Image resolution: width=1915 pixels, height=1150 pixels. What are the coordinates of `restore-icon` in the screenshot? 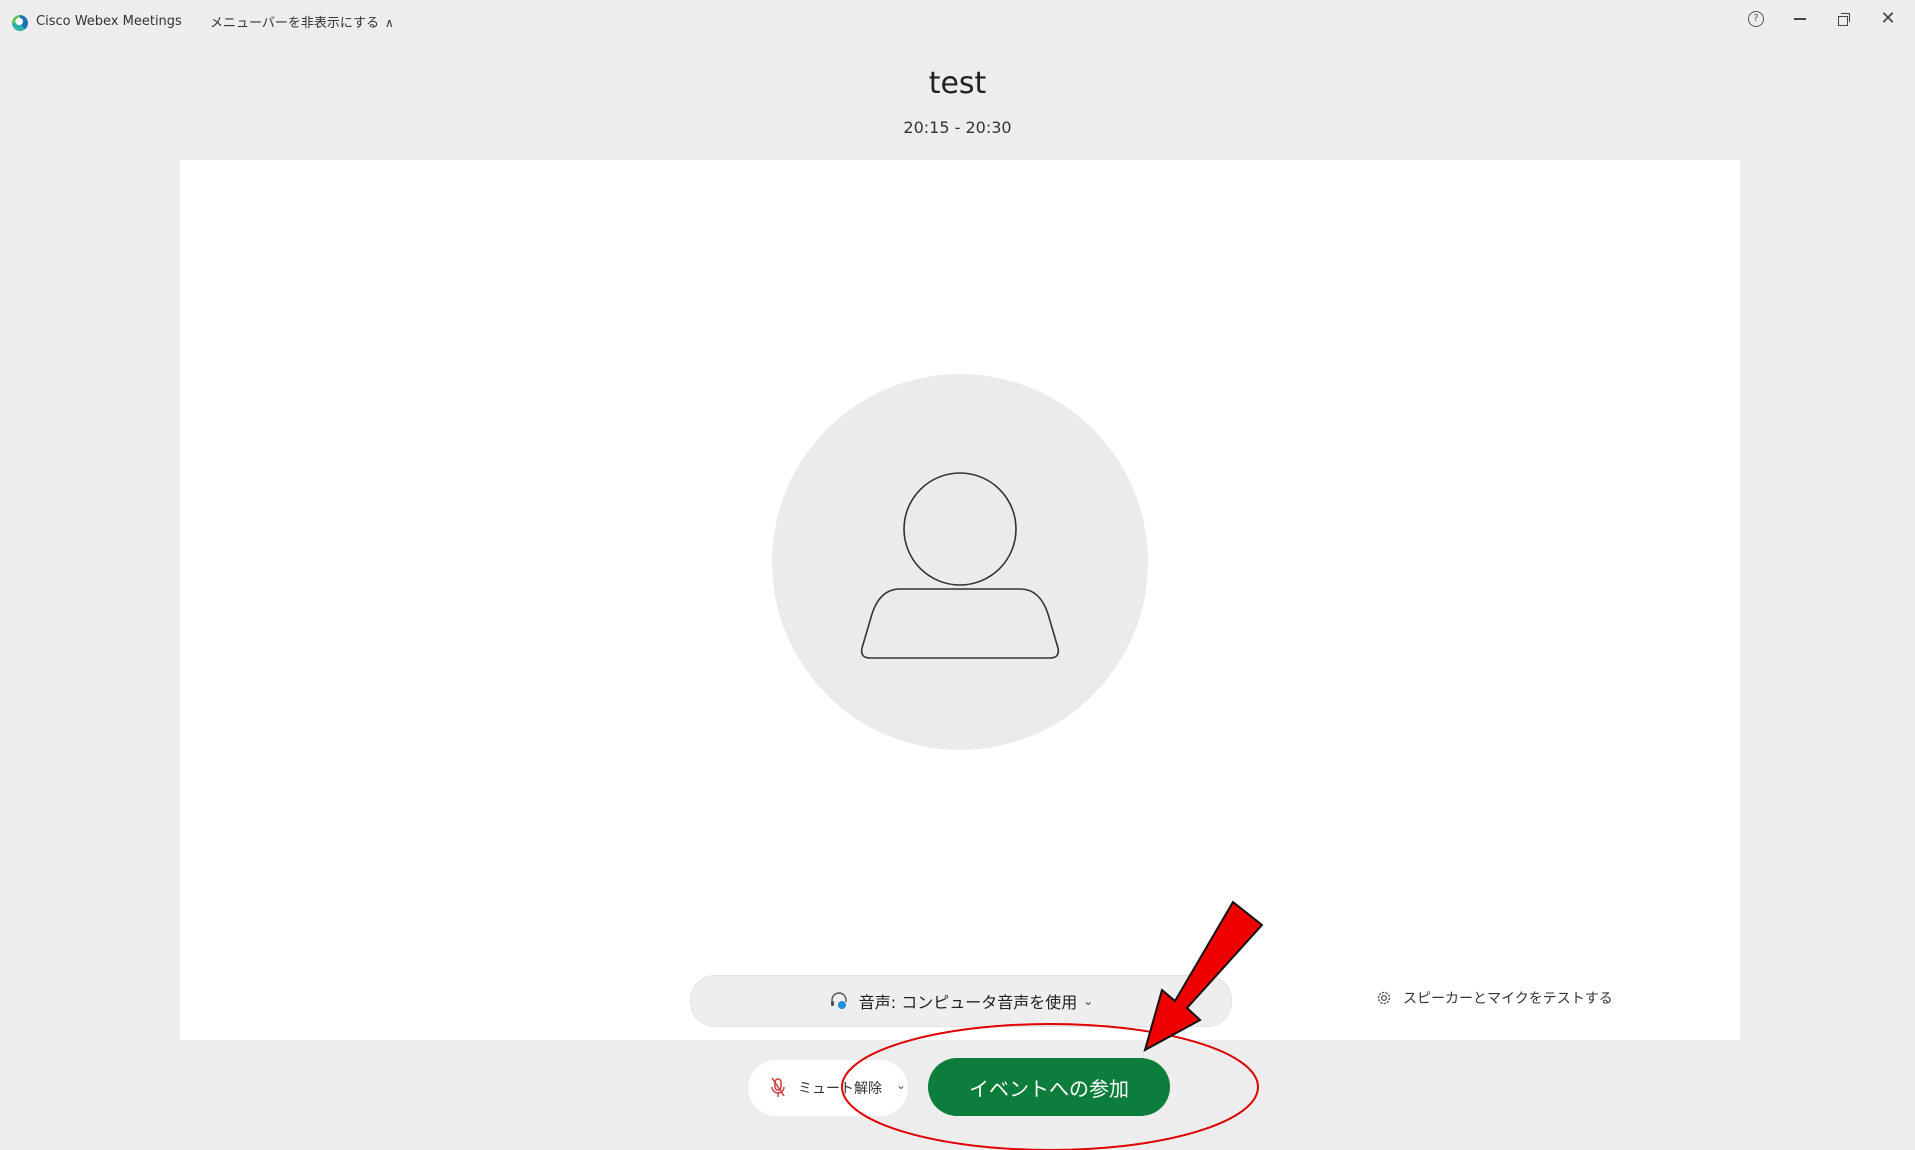 It's located at (1844, 19).